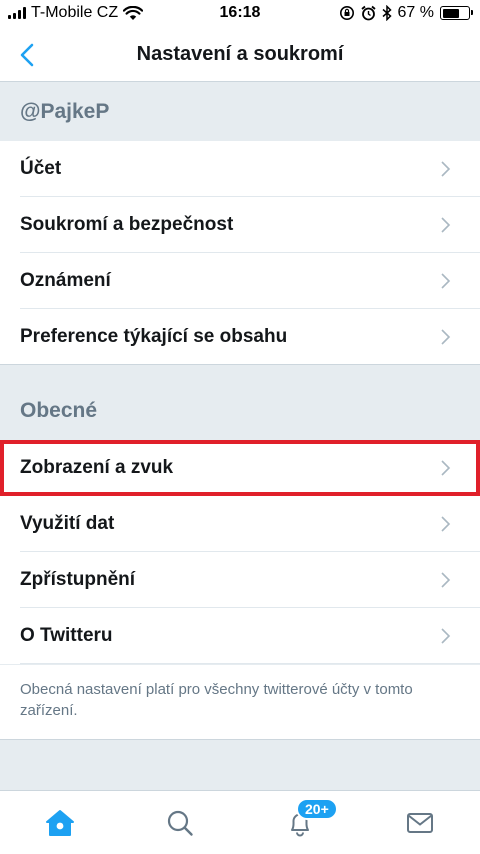  What do you see at coordinates (240, 281) in the screenshot?
I see `settings-item-notifications: Oznámení` at bounding box center [240, 281].